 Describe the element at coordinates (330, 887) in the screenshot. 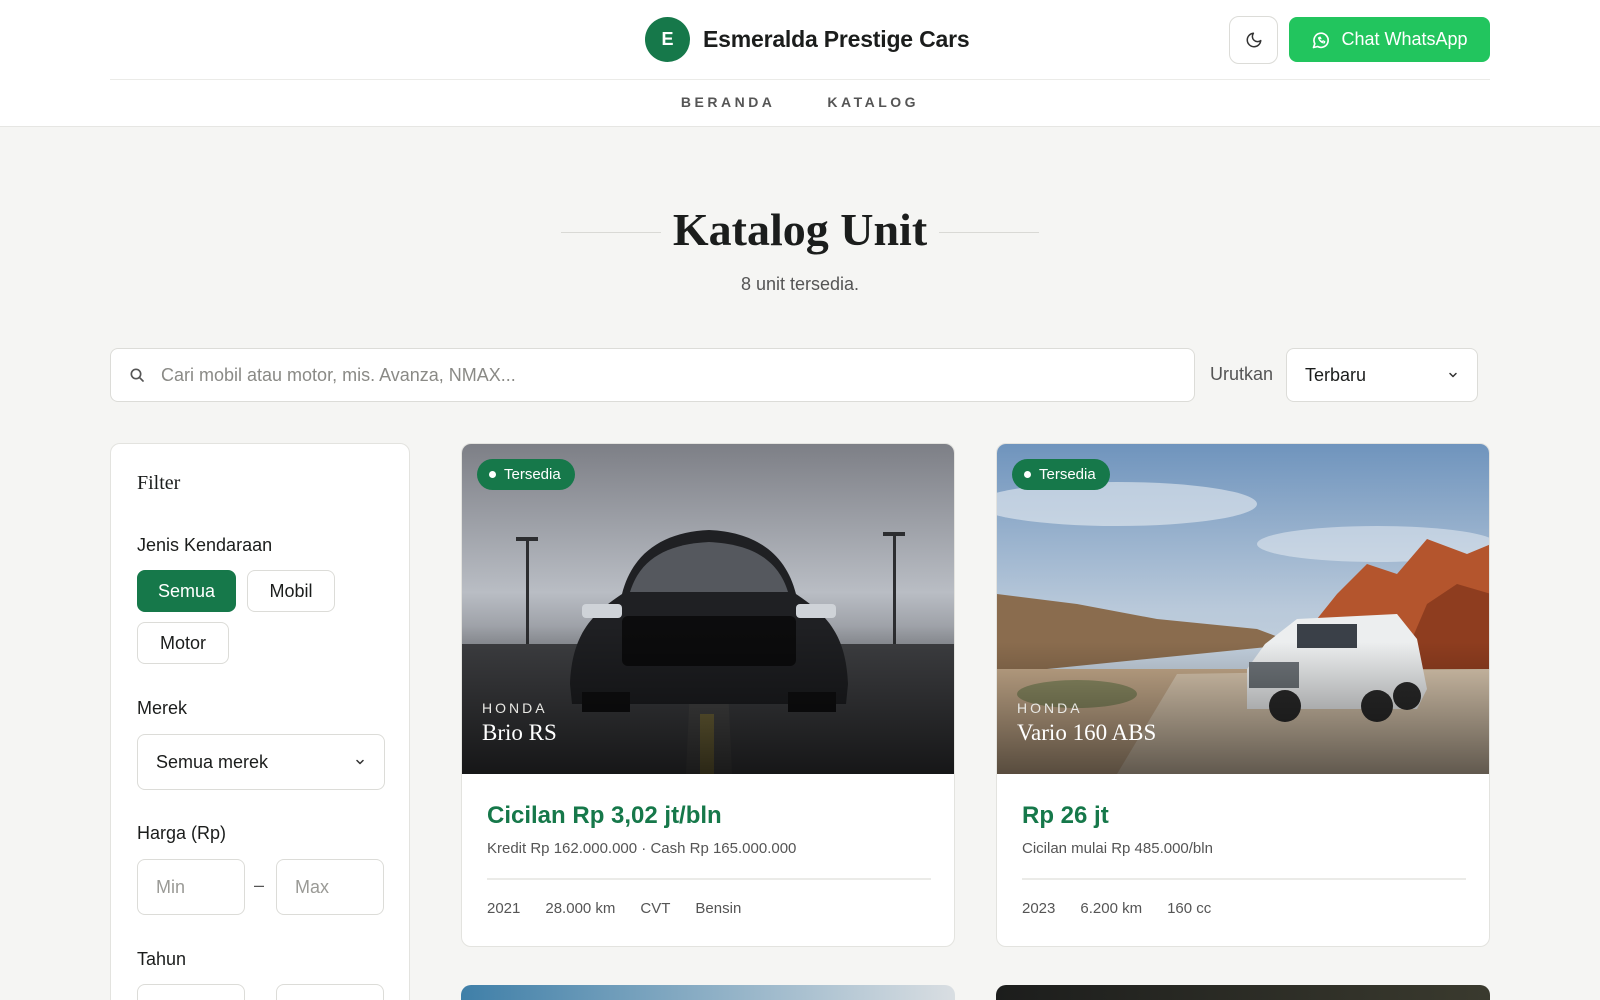

I see `price-max-input: Max` at that location.